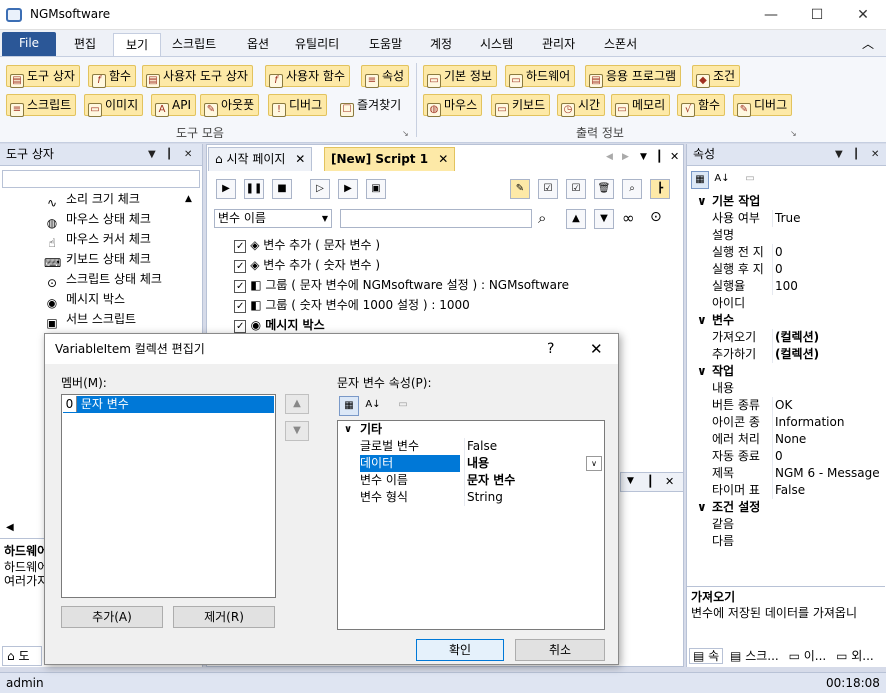 This screenshot has height=693, width=886. What do you see at coordinates (376, 189) in the screenshot?
I see `run-from-icon: ▣` at bounding box center [376, 189].